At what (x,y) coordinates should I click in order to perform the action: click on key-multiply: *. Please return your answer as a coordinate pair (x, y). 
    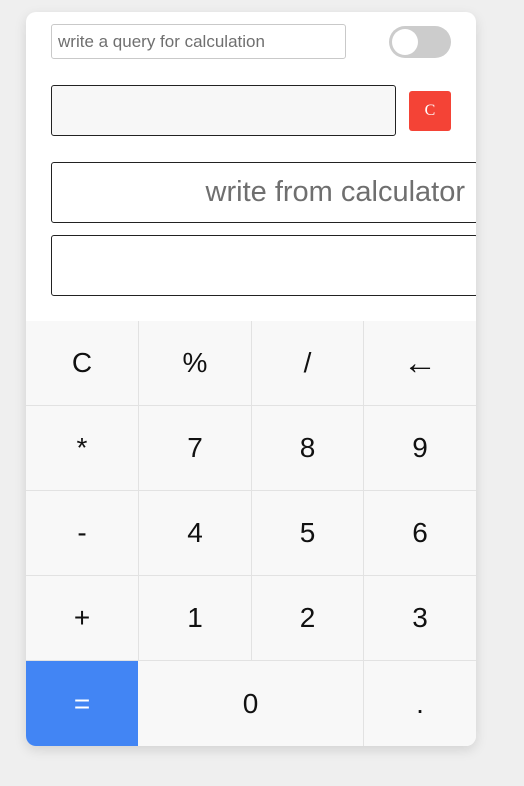
    Looking at the image, I should click on (82, 448).